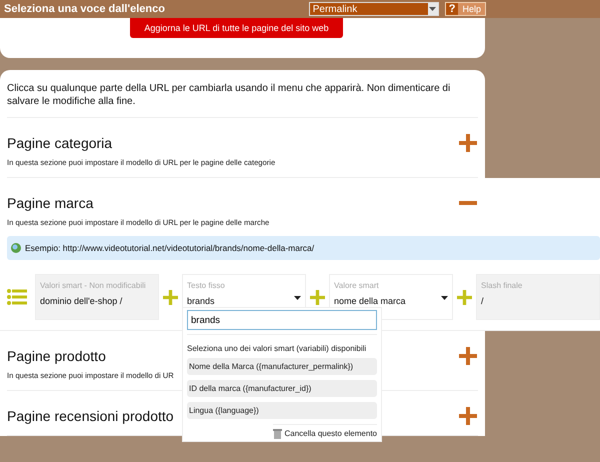 The height and width of the screenshot is (462, 600). I want to click on globe-icon, so click(16, 248).